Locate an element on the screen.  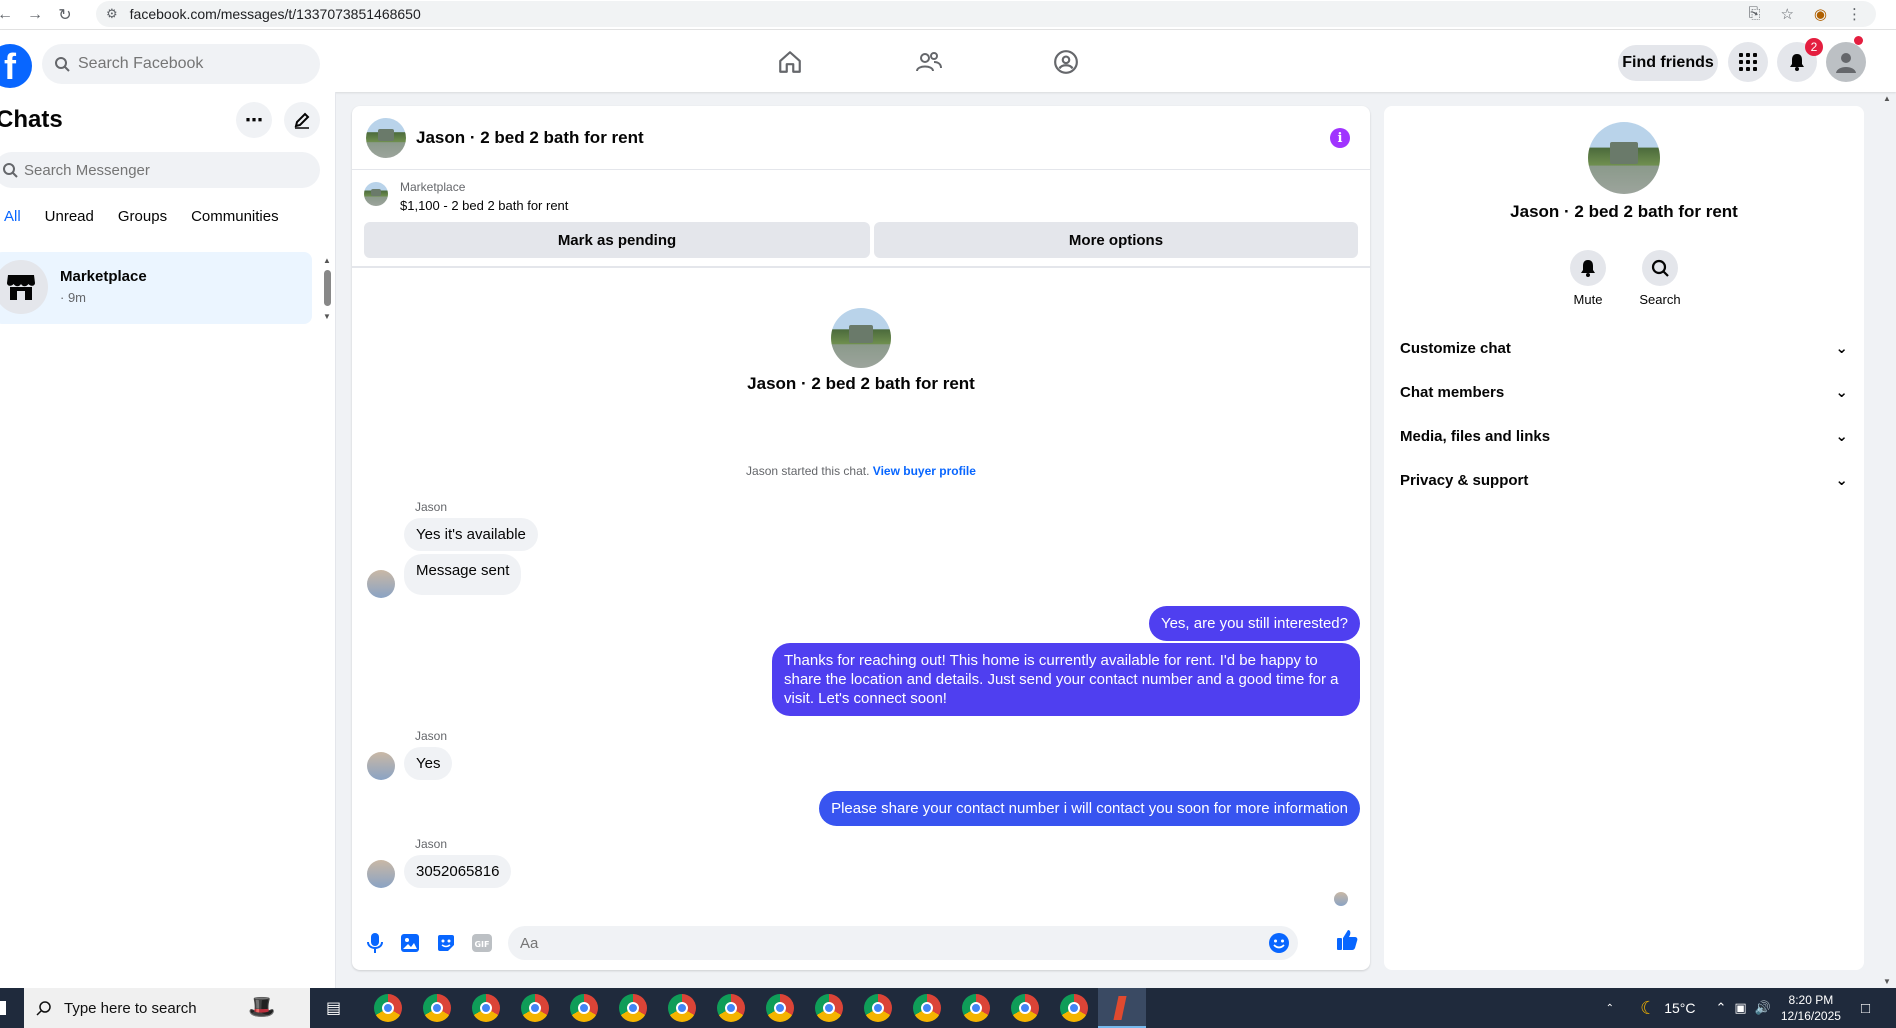
message-incoming: Message sent is located at coordinates (463, 574).